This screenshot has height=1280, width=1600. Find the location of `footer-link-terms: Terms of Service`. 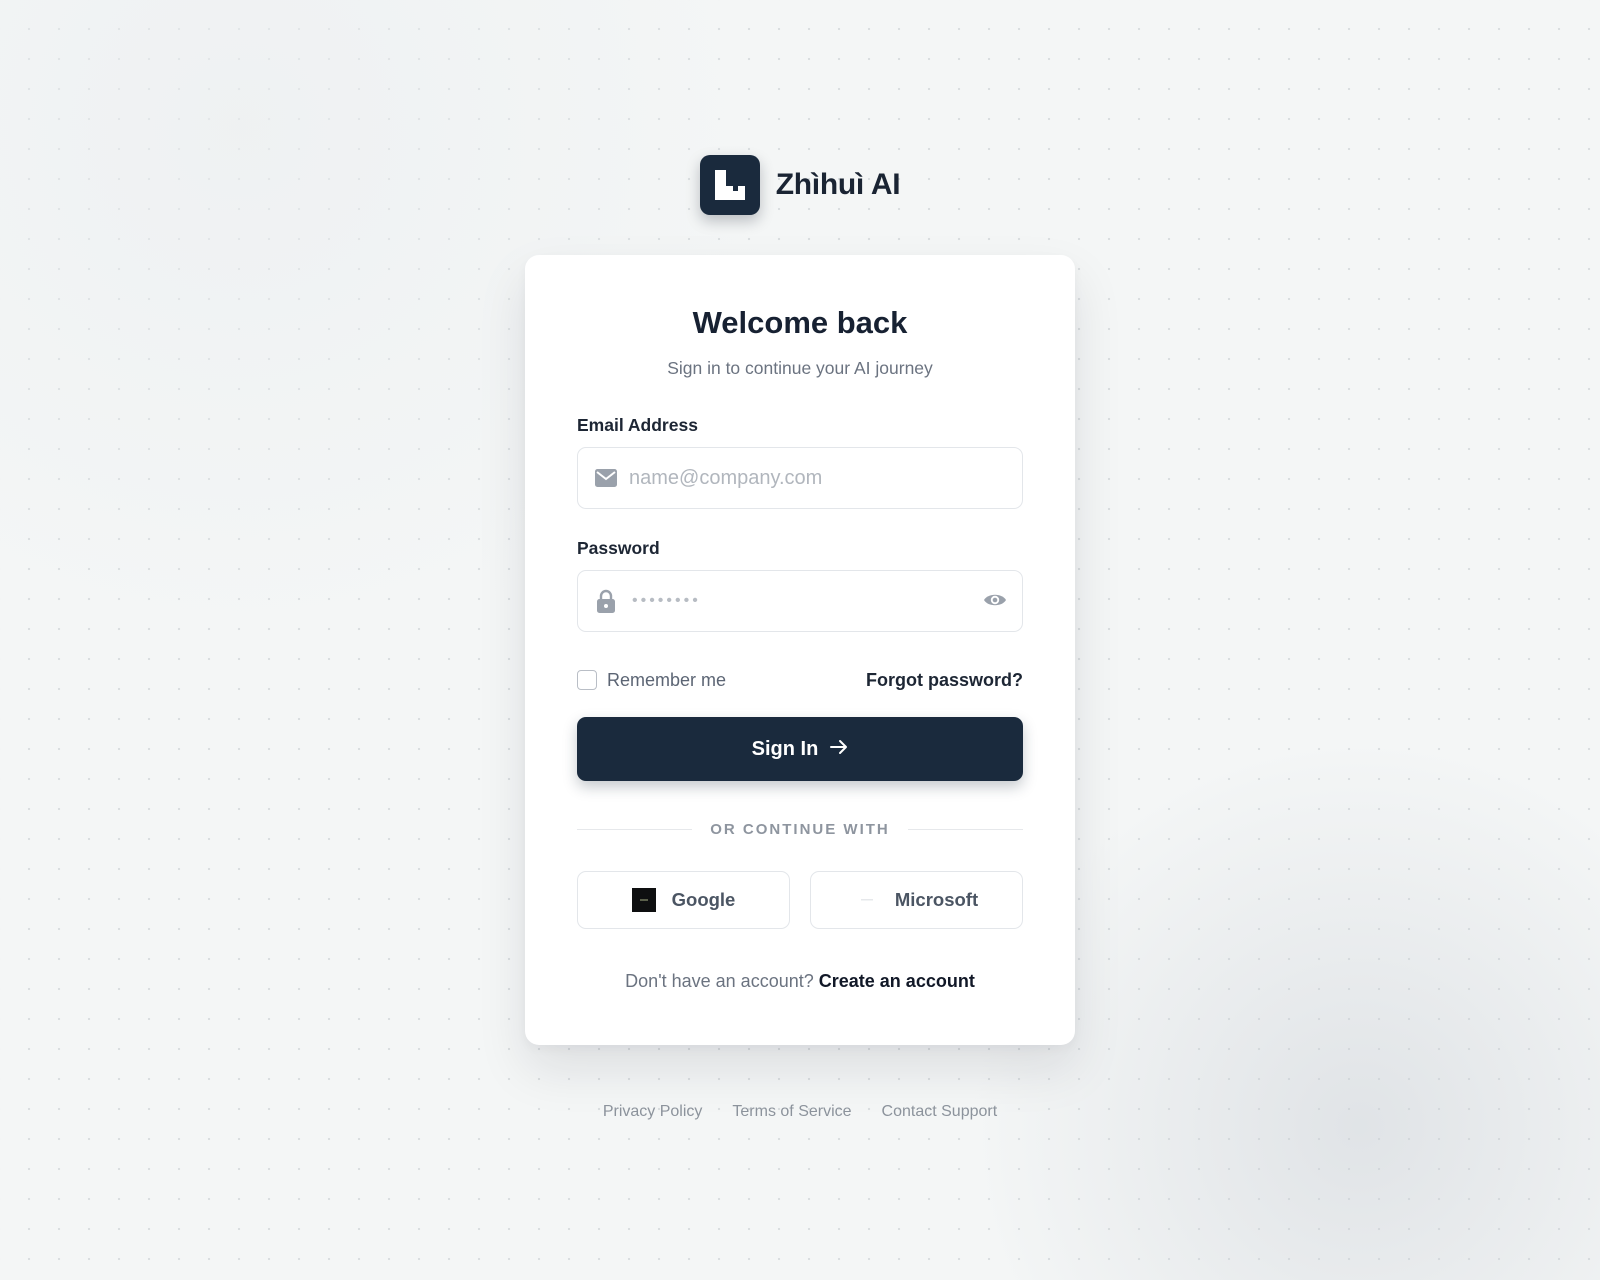

footer-link-terms: Terms of Service is located at coordinates (791, 1112).